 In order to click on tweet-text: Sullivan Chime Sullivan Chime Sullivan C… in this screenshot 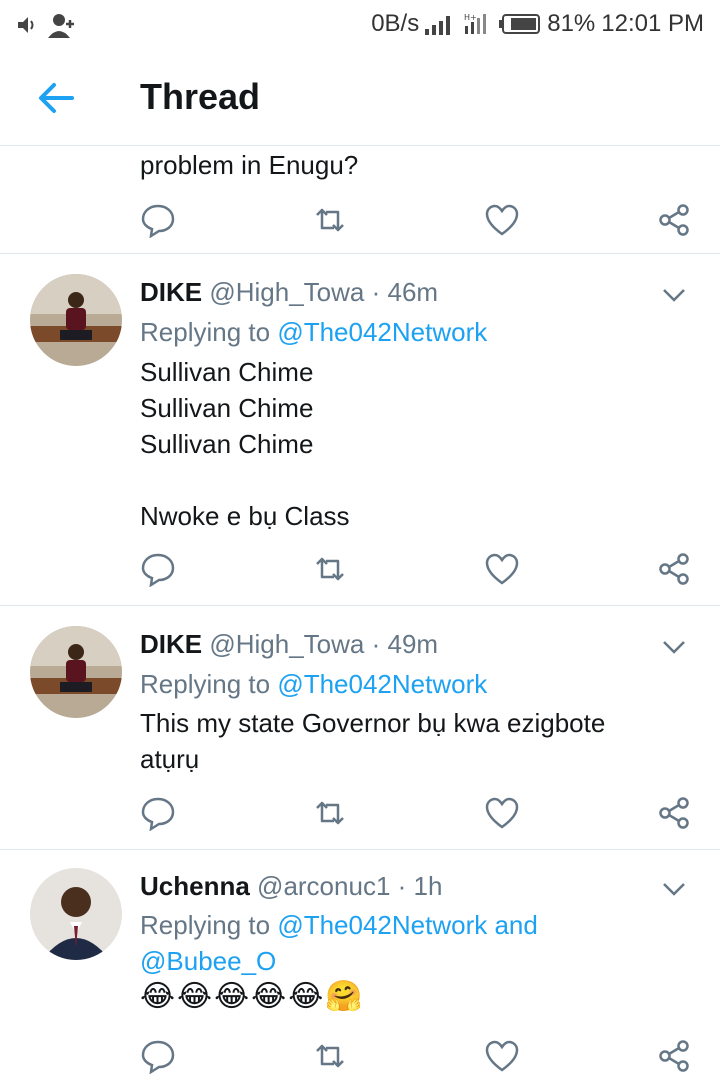, I will do `click(420, 444)`.